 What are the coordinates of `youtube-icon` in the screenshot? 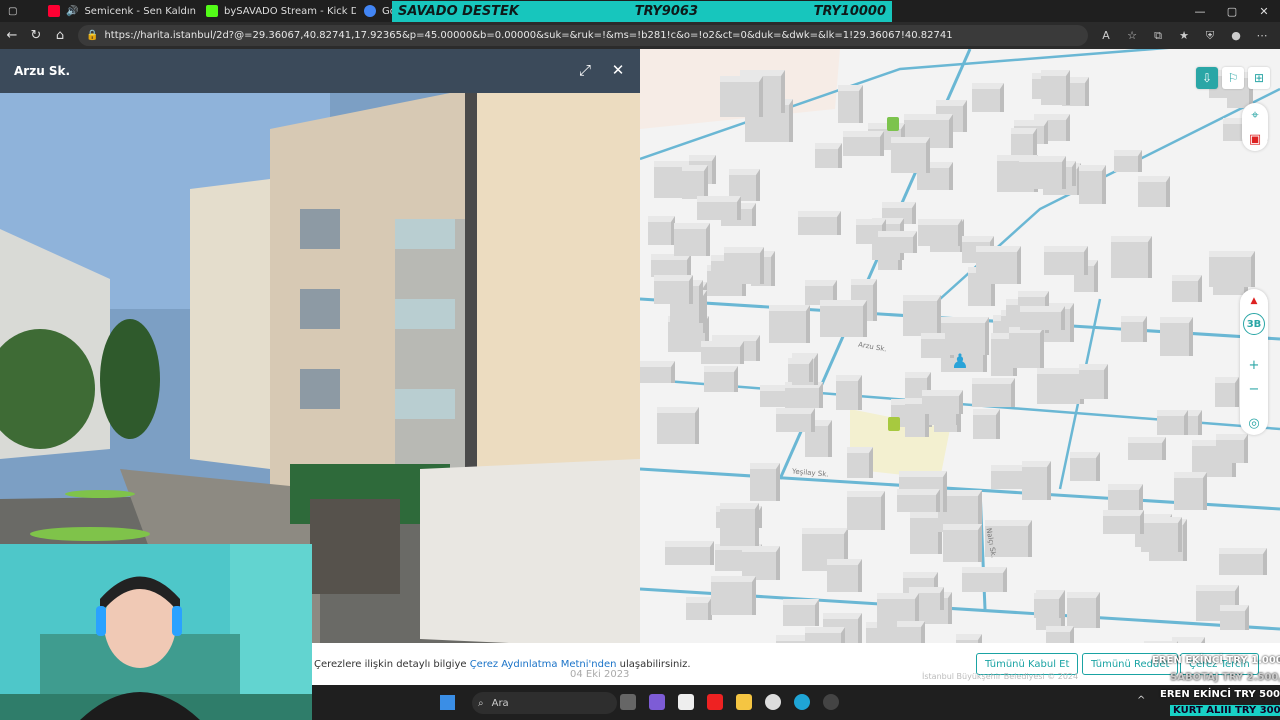 It's located at (54, 11).